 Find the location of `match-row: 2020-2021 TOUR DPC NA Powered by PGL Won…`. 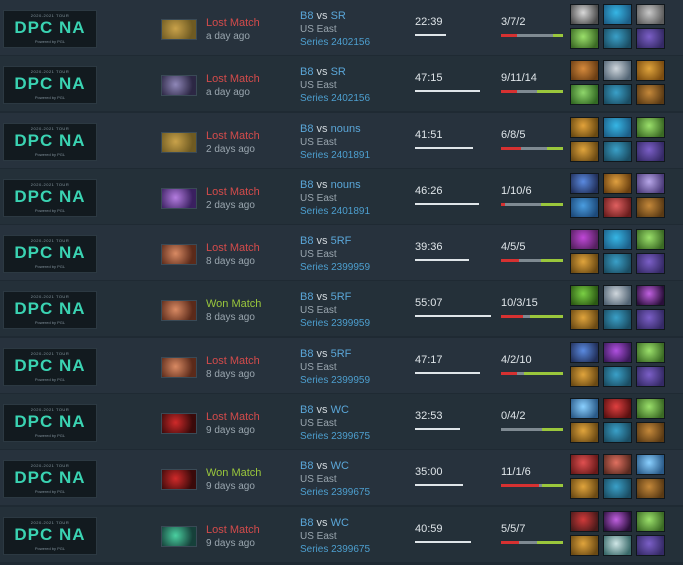

match-row: 2020-2021 TOUR DPC NA Powered by PGL Won… is located at coordinates (341, 309).